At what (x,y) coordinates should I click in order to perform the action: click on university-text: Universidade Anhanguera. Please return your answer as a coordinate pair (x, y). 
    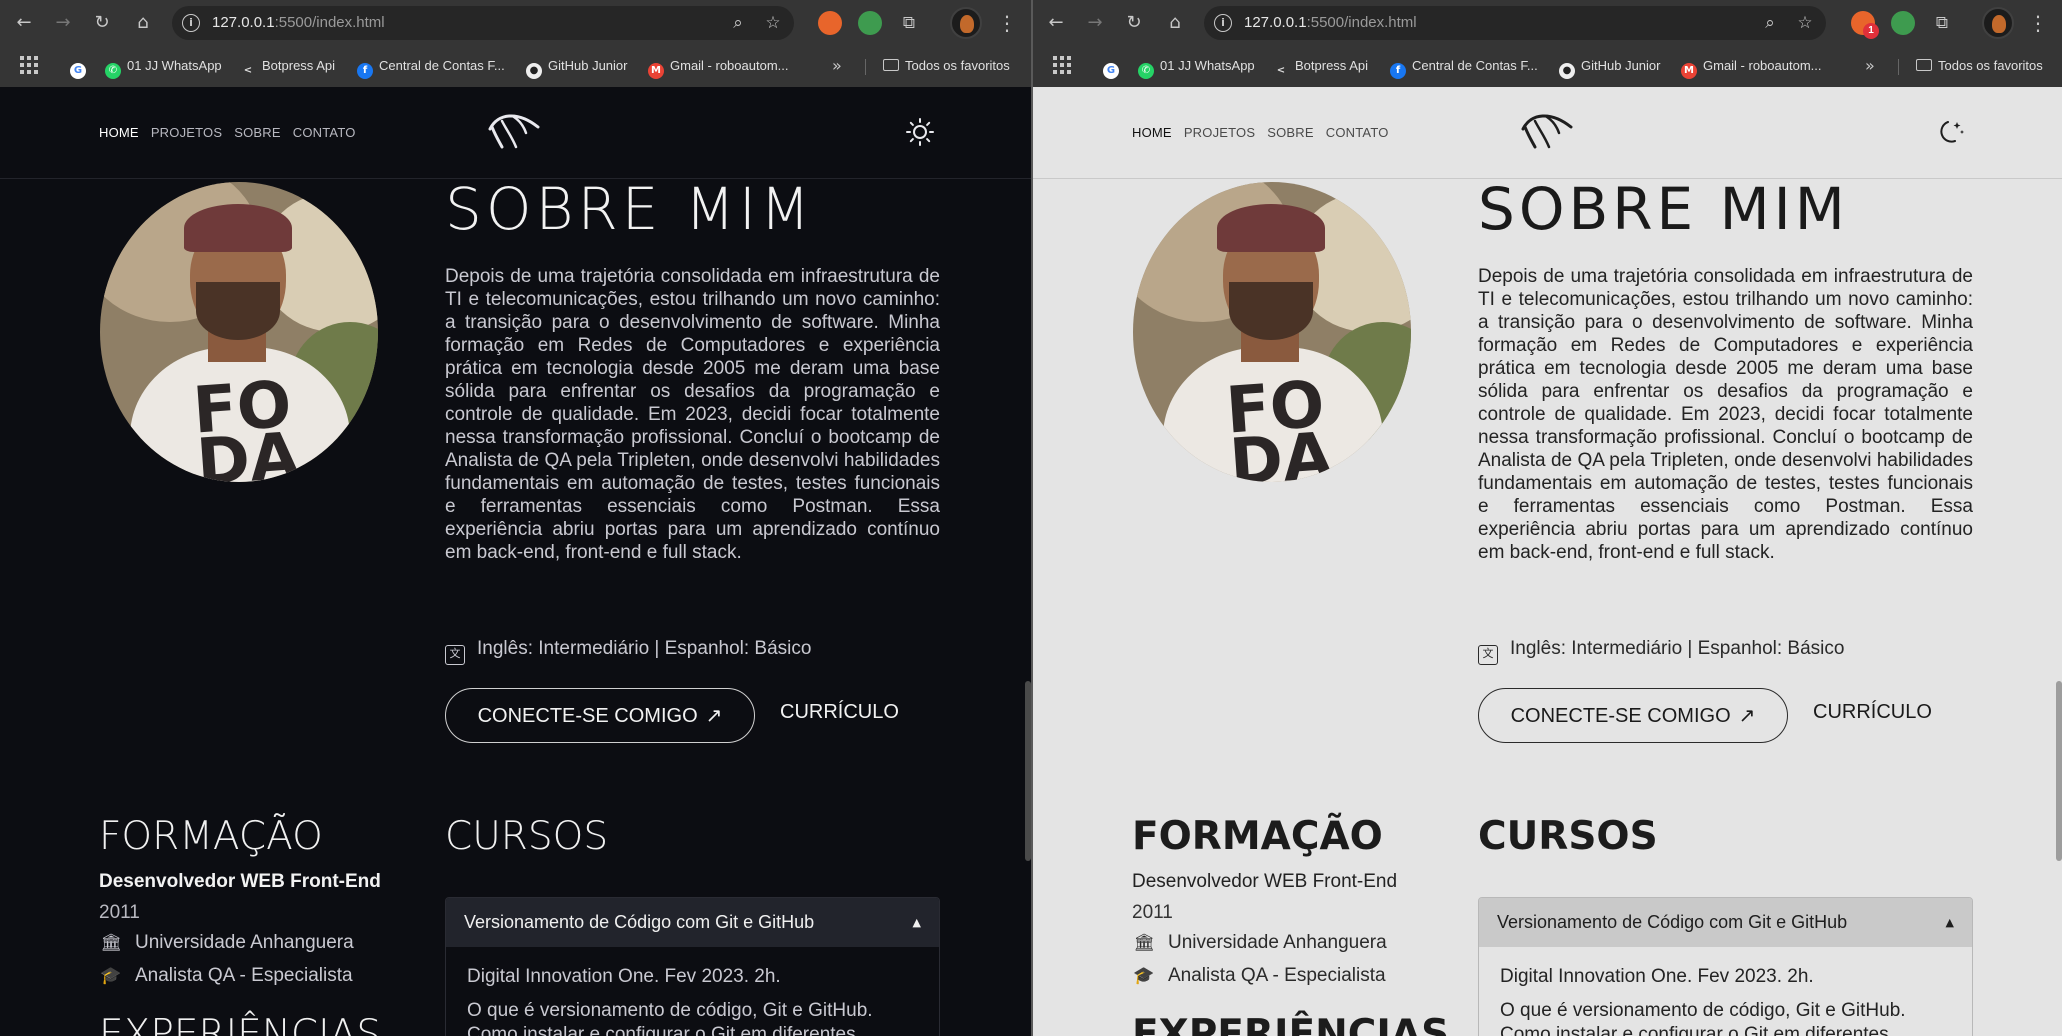
    Looking at the image, I should click on (244, 942).